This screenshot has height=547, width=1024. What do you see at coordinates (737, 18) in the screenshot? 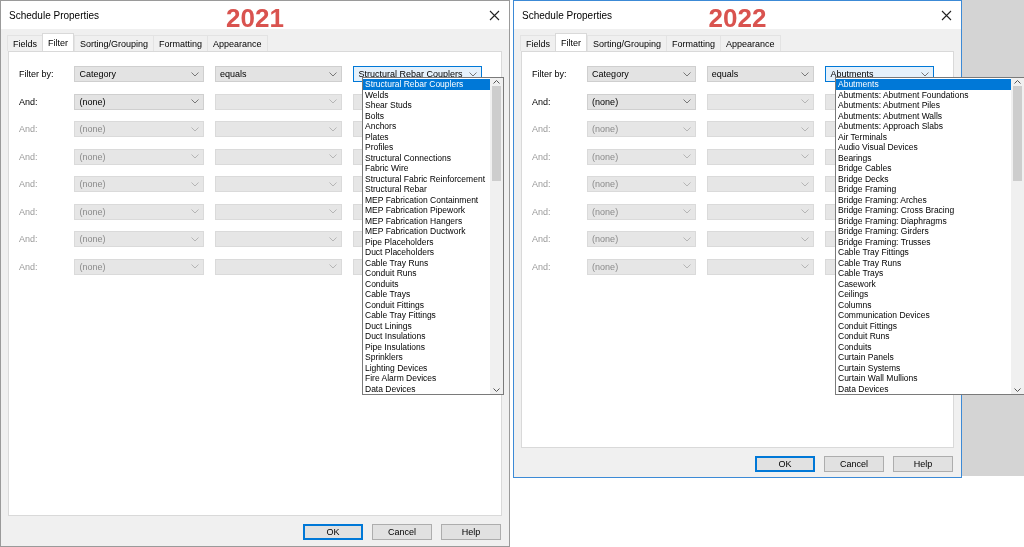
I see `year-annotation: 2022` at bounding box center [737, 18].